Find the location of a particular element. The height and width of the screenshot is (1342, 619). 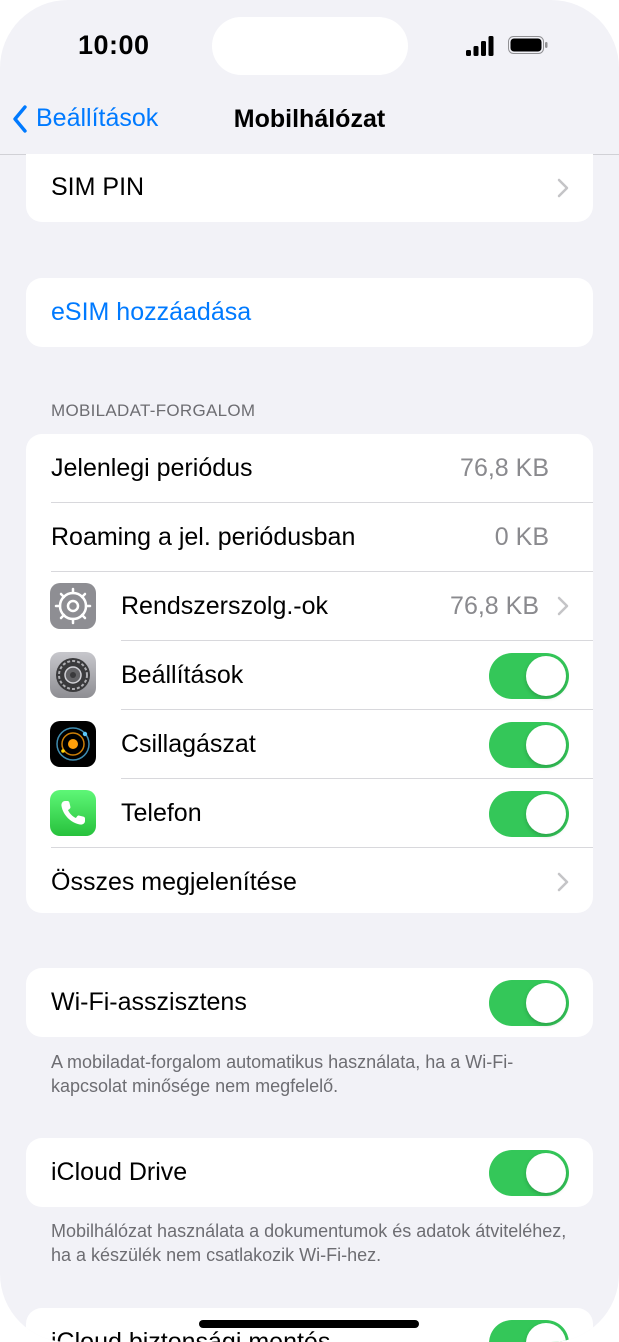

page-title-text: Mobilhálózat is located at coordinates (309, 119).